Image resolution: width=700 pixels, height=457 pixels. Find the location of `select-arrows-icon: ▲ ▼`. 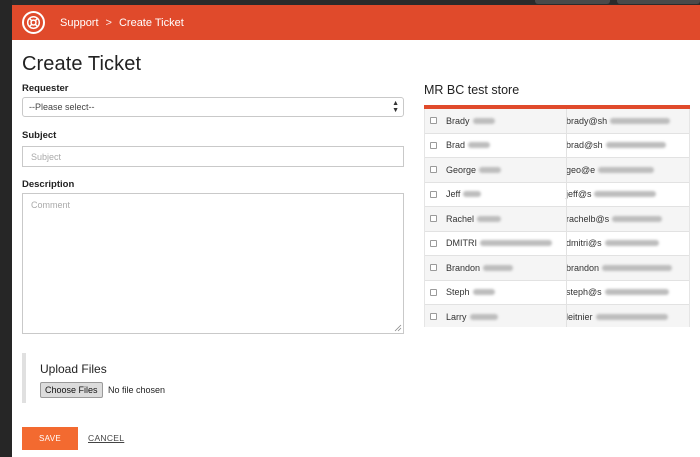

select-arrows-icon: ▲ ▼ is located at coordinates (395, 107).